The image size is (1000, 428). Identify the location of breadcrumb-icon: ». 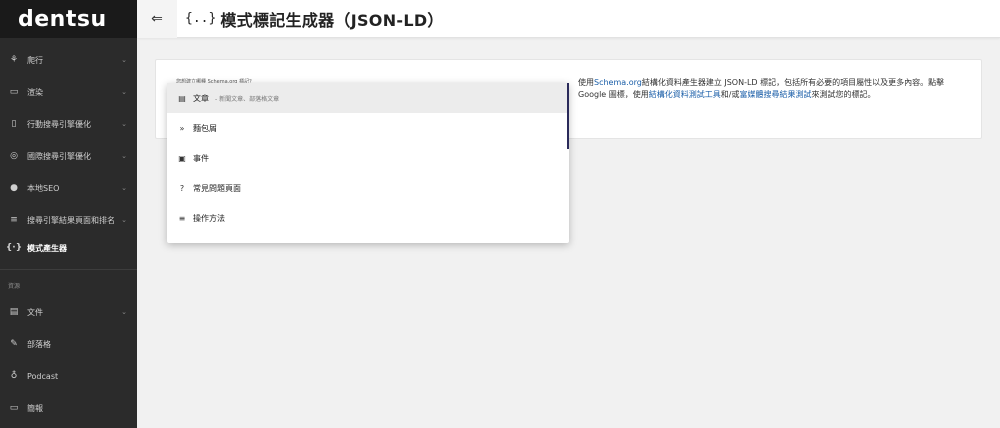
(182, 128).